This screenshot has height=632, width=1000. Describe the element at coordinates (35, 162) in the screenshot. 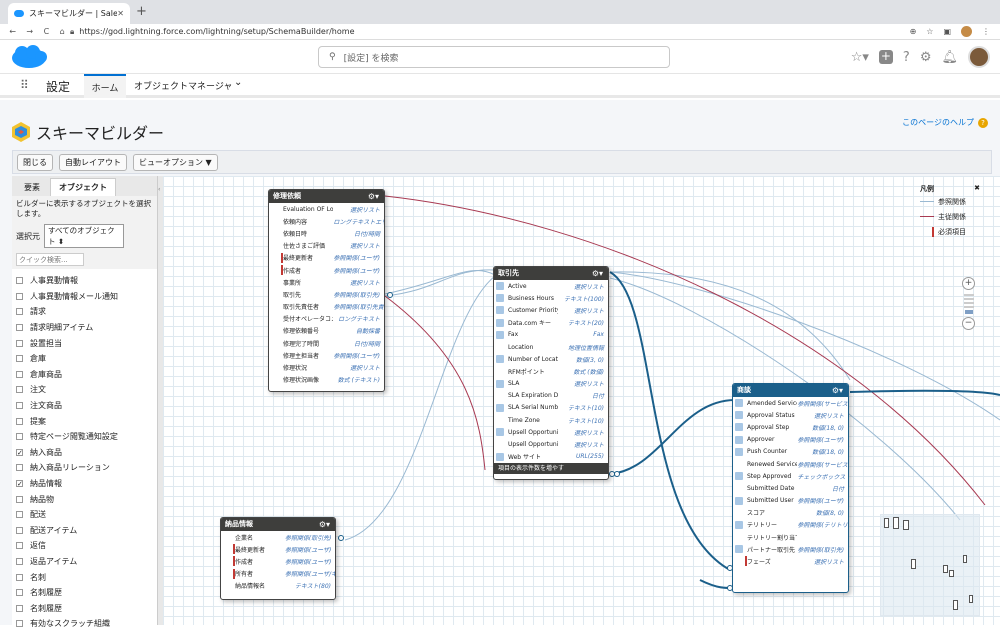

I see `close-button: 閉じる` at that location.